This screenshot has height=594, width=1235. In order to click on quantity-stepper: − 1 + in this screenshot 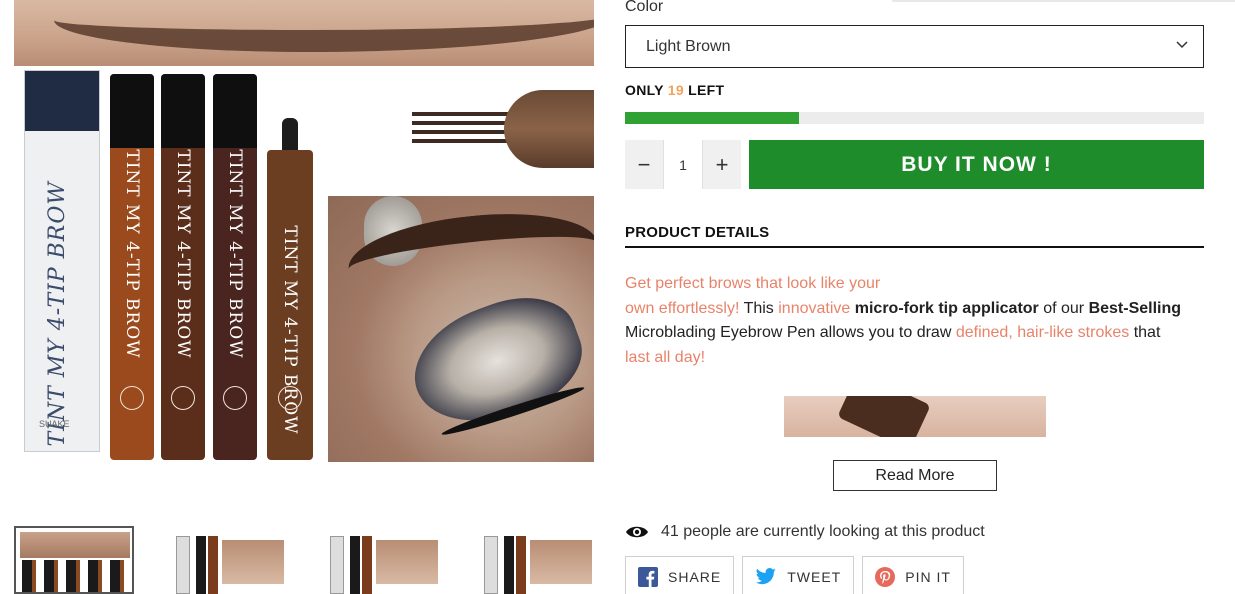, I will do `click(683, 164)`.